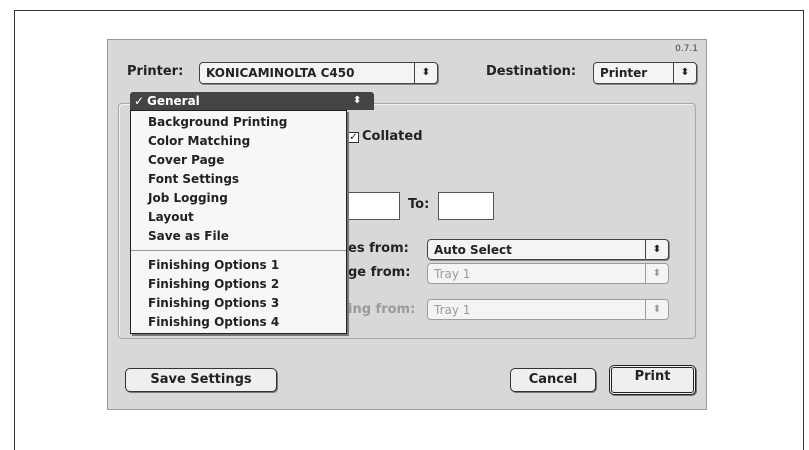 The height and width of the screenshot is (450, 809). I want to click on printer-select-value: KONICAMINOLTA C450, so click(280, 73).